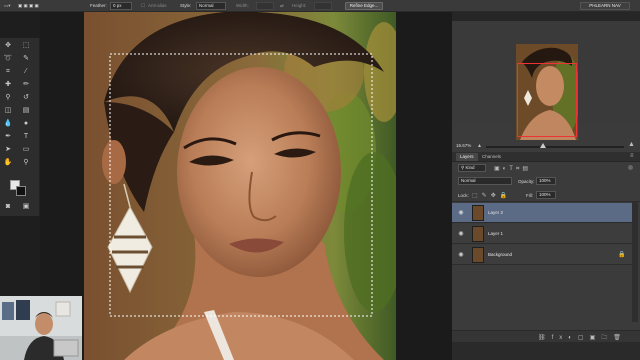  Describe the element at coordinates (8, 58) in the screenshot. I see `lasso-tool-icon: ➰` at that location.